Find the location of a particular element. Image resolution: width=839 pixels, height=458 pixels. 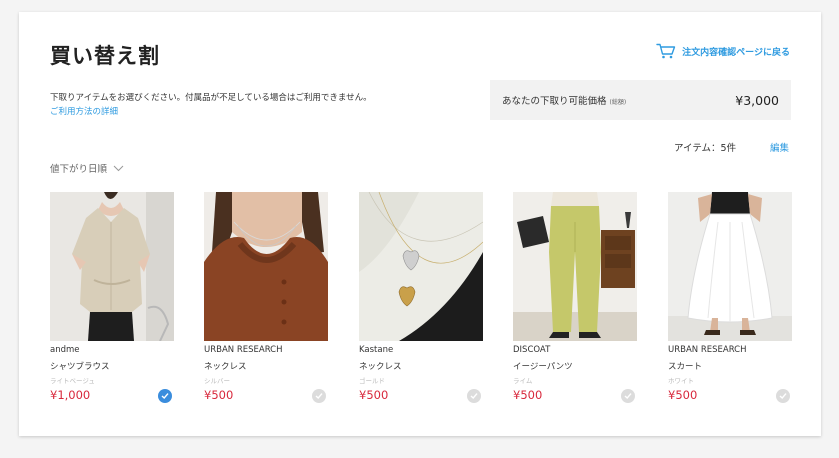

page-title: 買い替え割 is located at coordinates (105, 56).